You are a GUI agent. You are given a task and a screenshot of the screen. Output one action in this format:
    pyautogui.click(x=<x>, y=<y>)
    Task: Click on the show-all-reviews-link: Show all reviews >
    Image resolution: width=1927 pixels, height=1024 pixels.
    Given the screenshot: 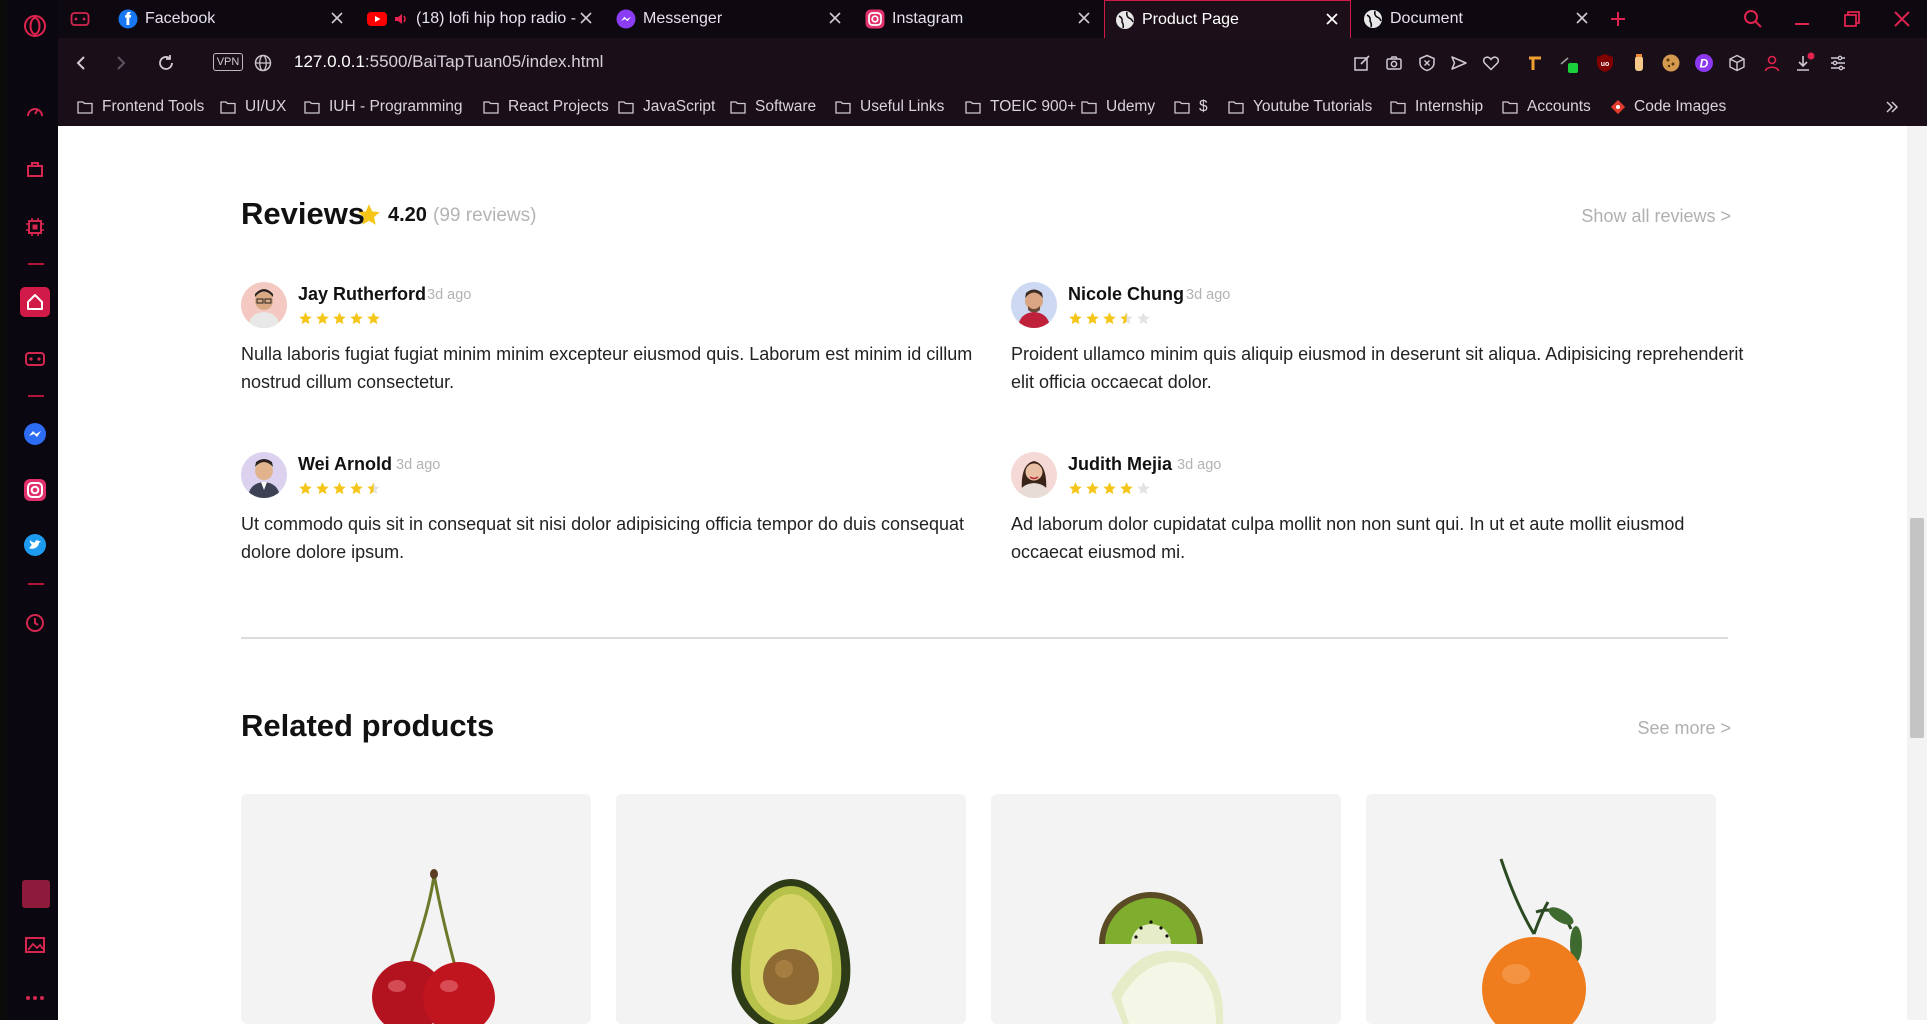 What is the action you would take?
    pyautogui.click(x=1656, y=216)
    